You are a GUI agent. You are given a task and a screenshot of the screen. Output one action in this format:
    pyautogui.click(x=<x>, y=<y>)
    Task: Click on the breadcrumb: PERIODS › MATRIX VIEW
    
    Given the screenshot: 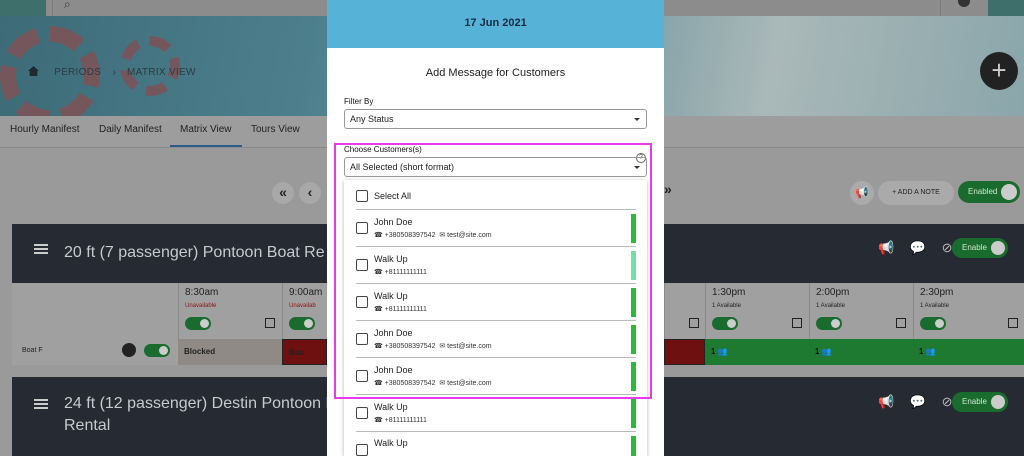 What is the action you would take?
    pyautogui.click(x=112, y=72)
    